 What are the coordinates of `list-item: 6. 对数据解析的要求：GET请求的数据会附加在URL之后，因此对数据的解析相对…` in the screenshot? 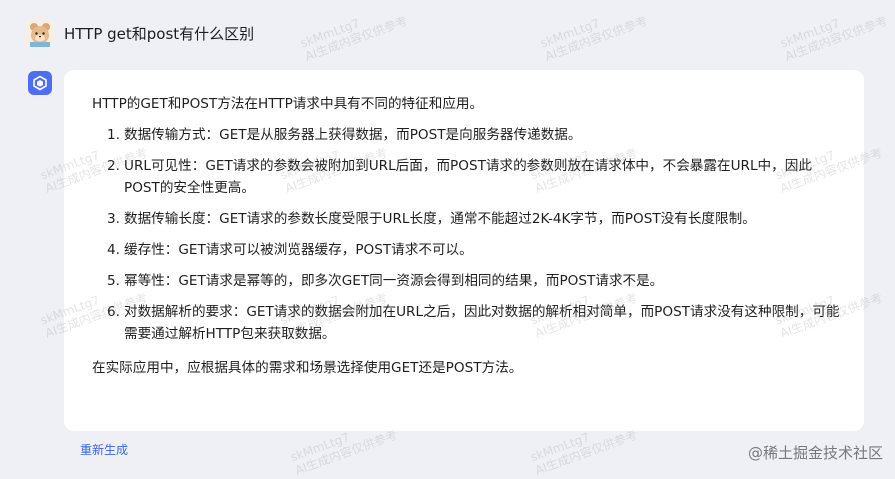 It's located at (467, 323).